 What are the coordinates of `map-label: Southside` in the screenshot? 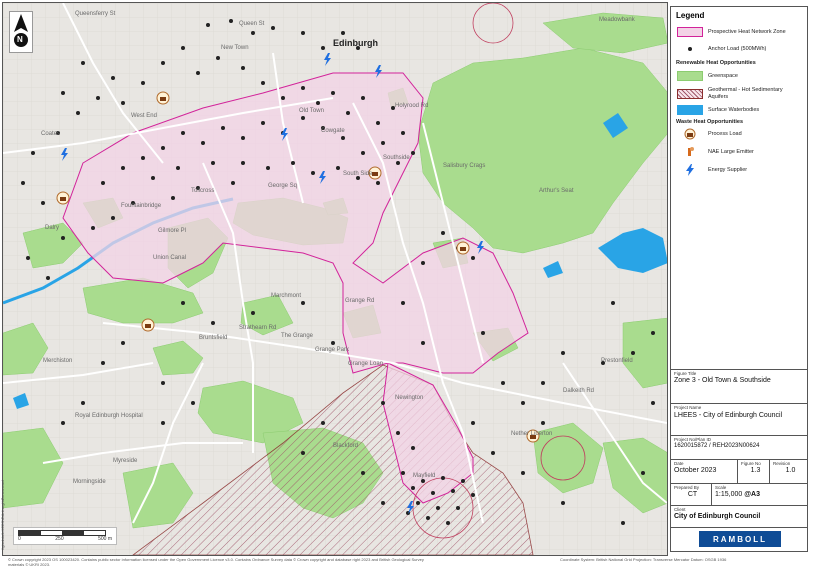 It's located at (396, 158).